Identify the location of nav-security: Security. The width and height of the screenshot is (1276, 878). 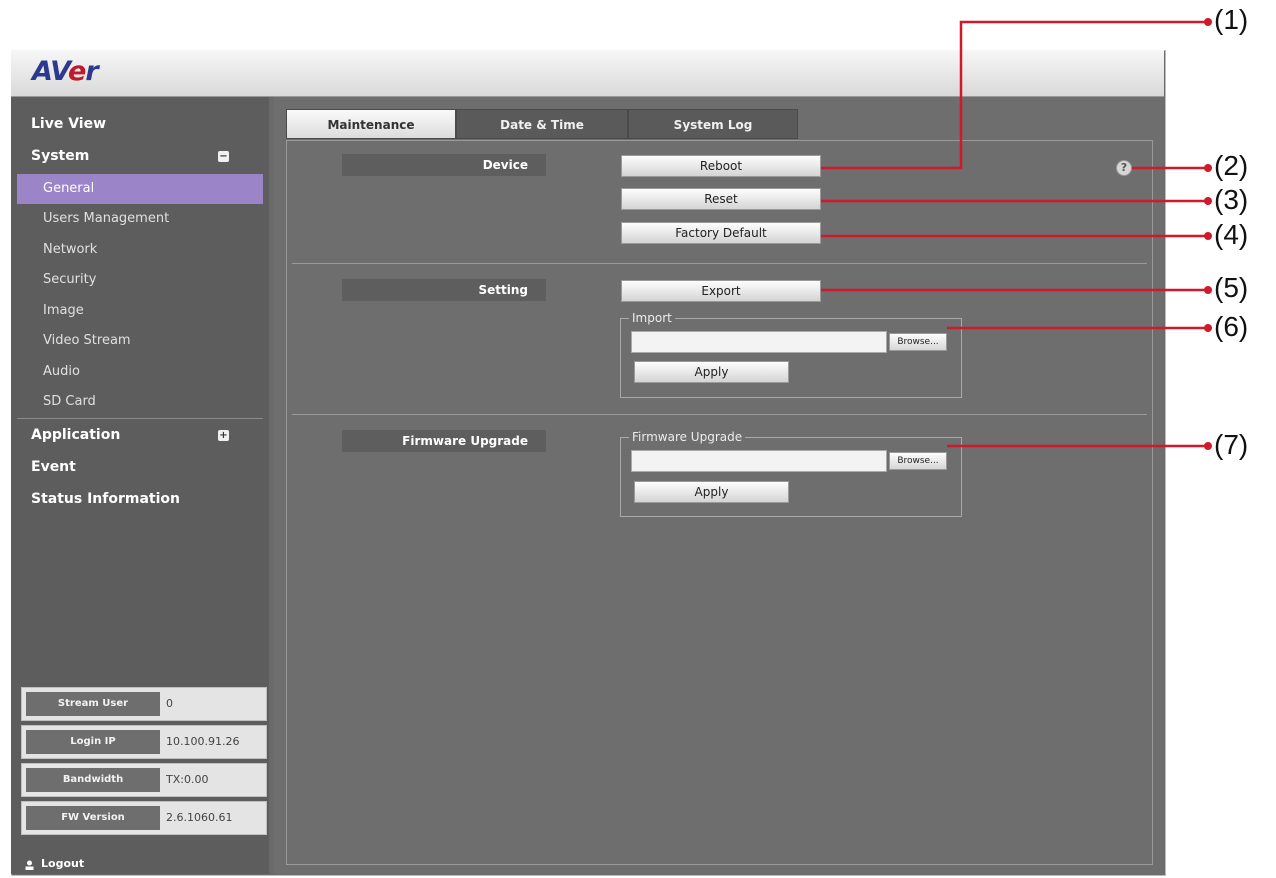
(140, 280).